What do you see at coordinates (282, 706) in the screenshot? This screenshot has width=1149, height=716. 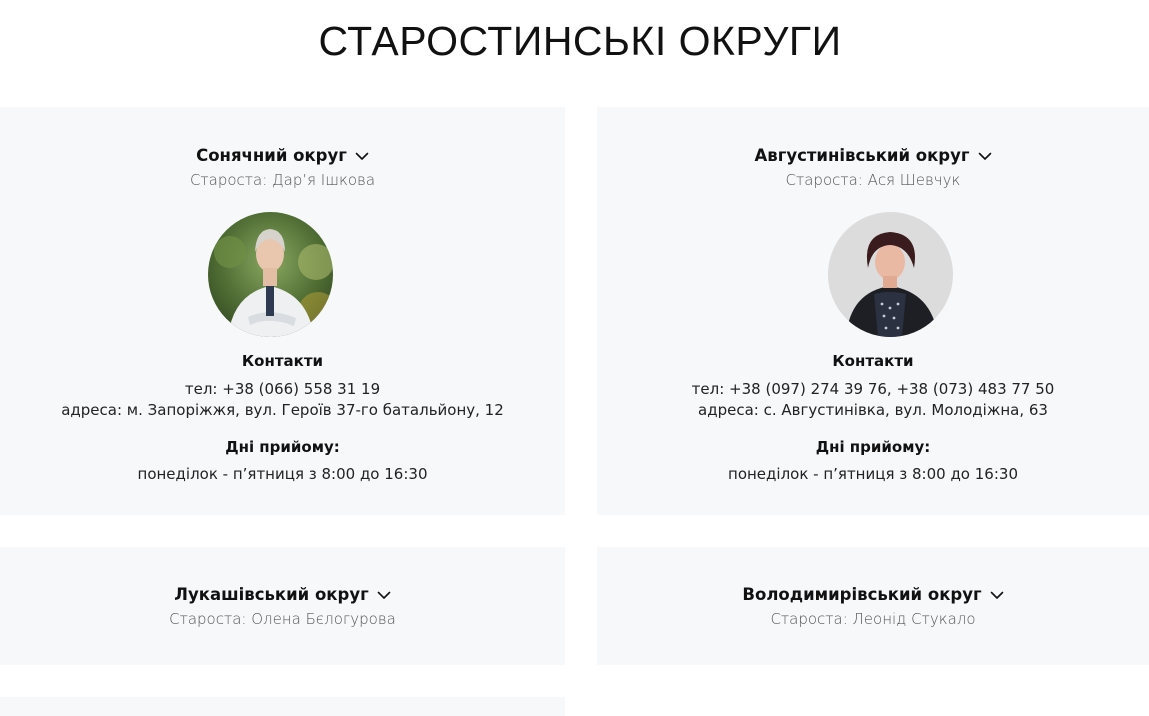 I see `district-card-partial` at bounding box center [282, 706].